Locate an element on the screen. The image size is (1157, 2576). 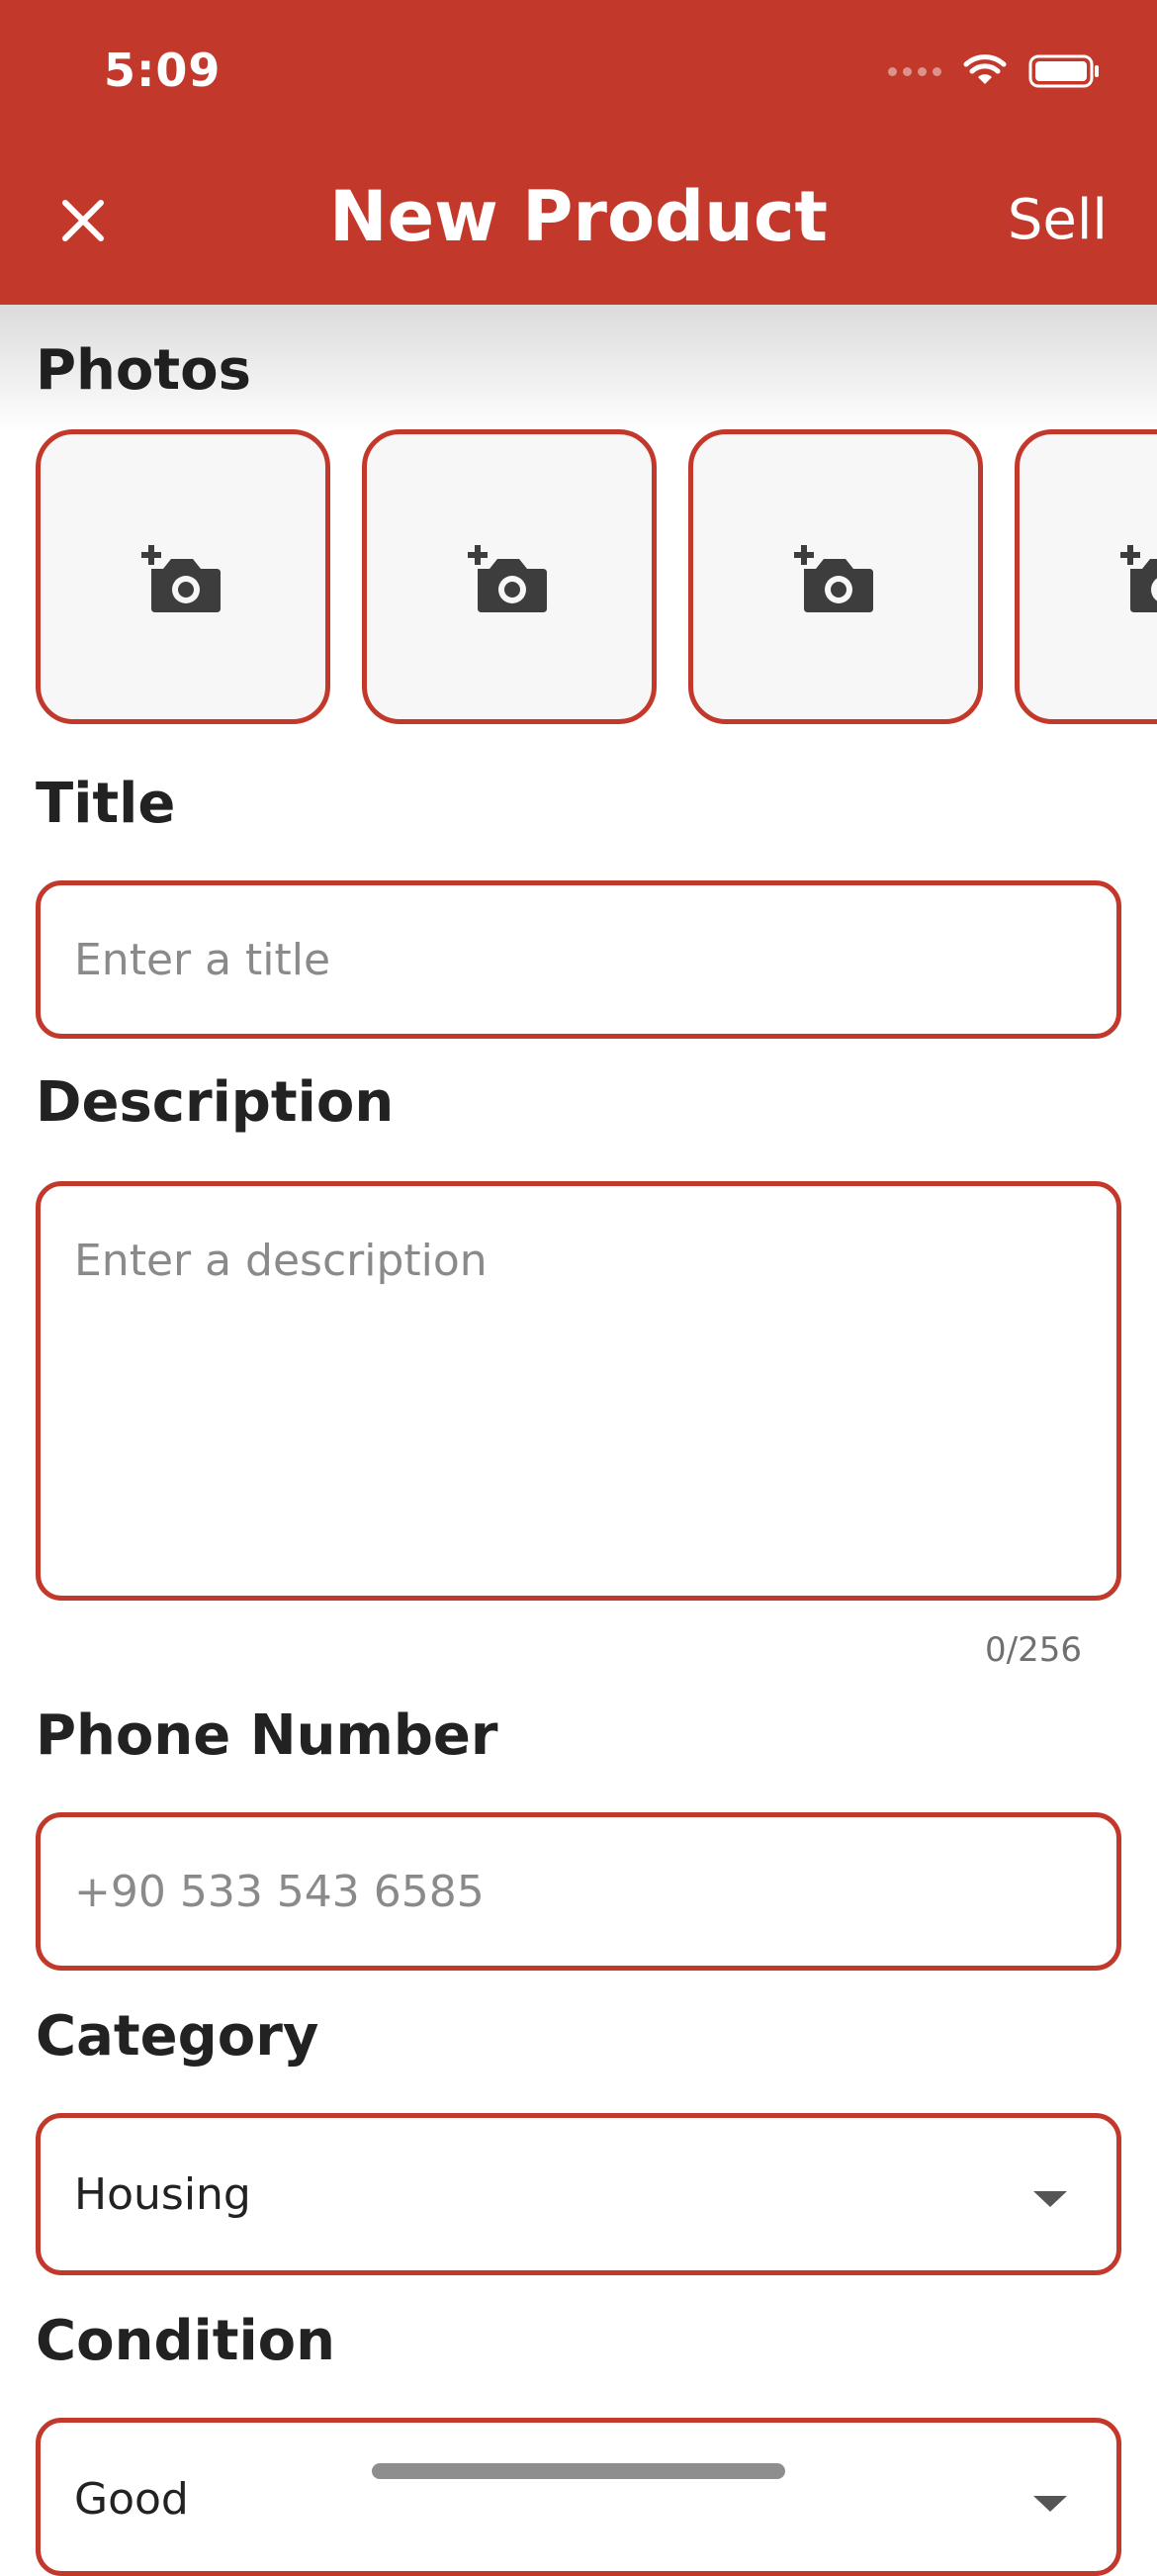
description-char-counter: 0/256 is located at coordinates (1034, 1650).